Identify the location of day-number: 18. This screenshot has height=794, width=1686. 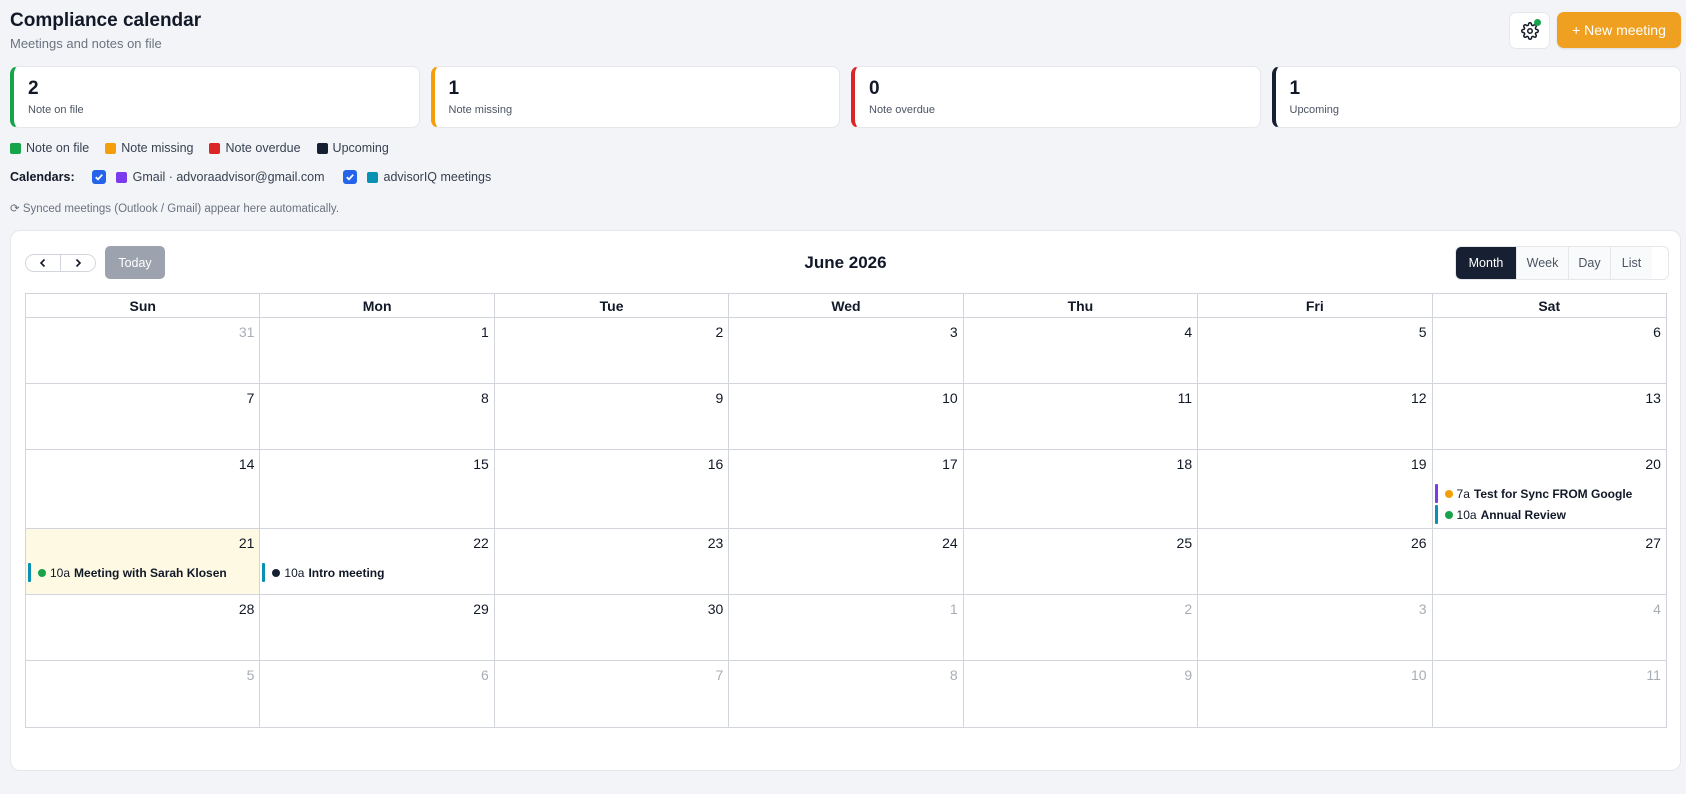
(1185, 464).